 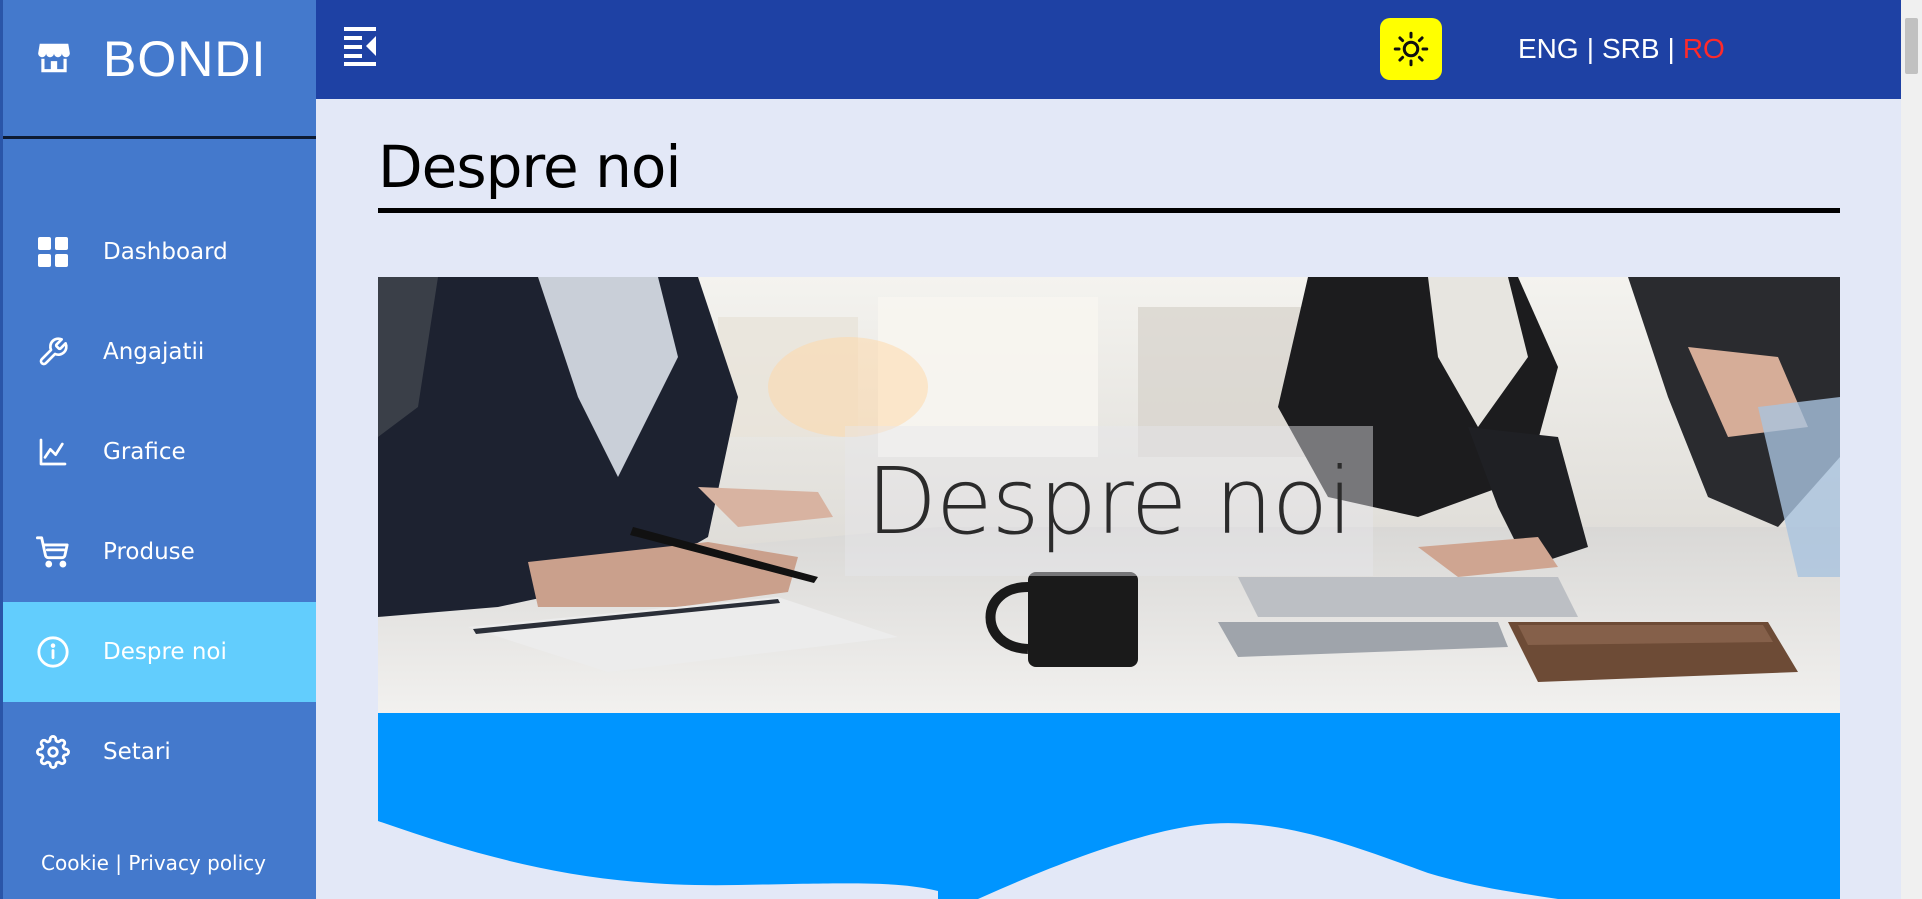 I want to click on cookie-link: Cookie, so click(x=75, y=863).